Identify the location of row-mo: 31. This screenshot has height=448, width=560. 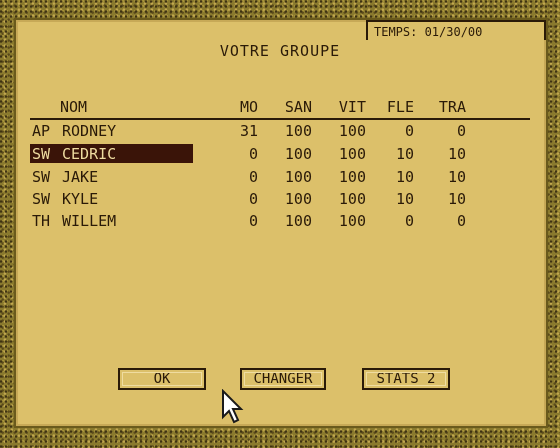
(248, 131).